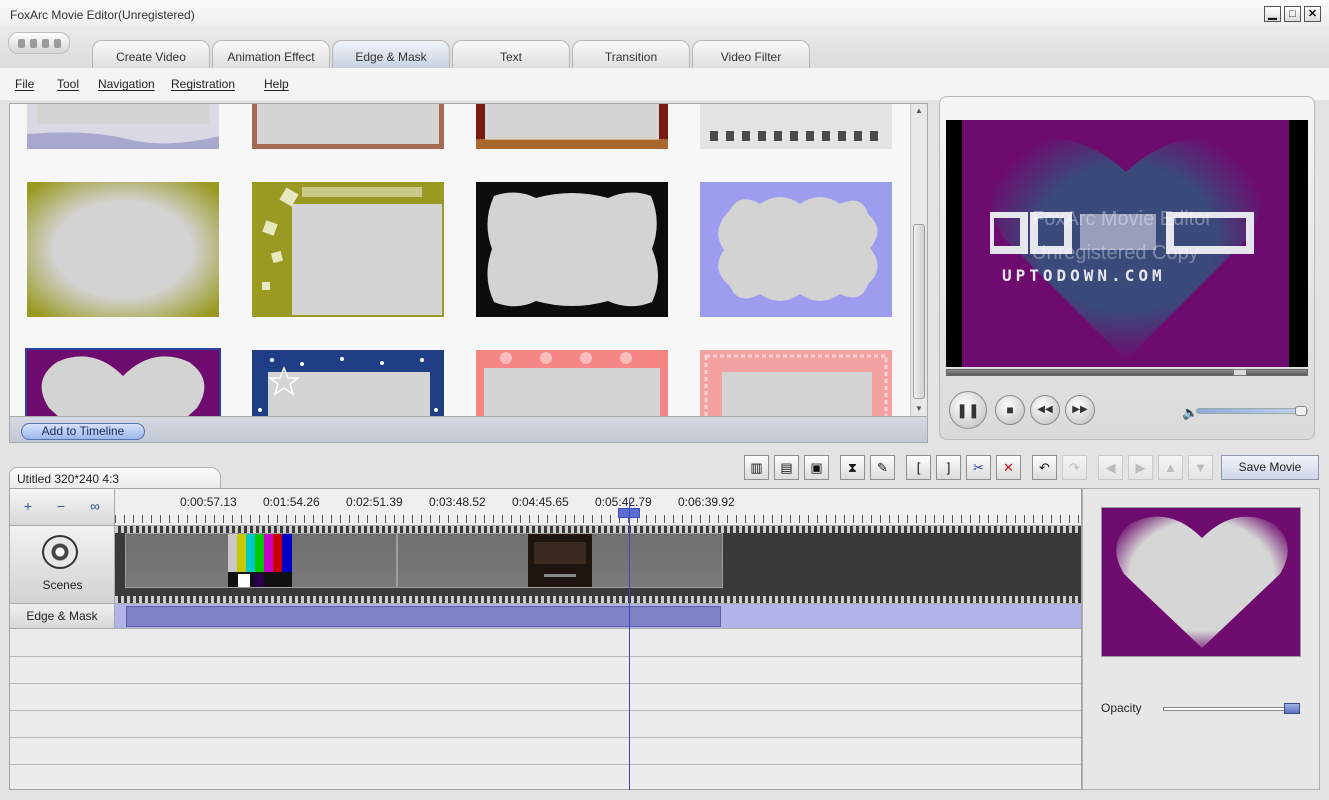 The height and width of the screenshot is (800, 1329). I want to click on gallery-footer: Add to Timeline, so click(468, 429).